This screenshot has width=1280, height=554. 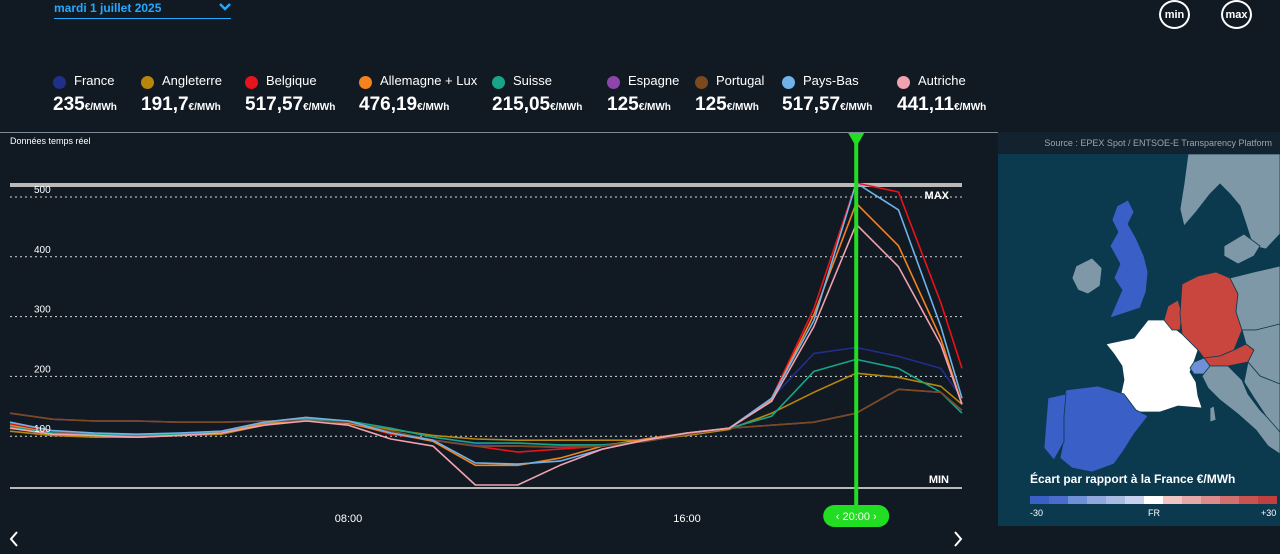 I want to click on series-line-suisse, so click(x=486, y=402).